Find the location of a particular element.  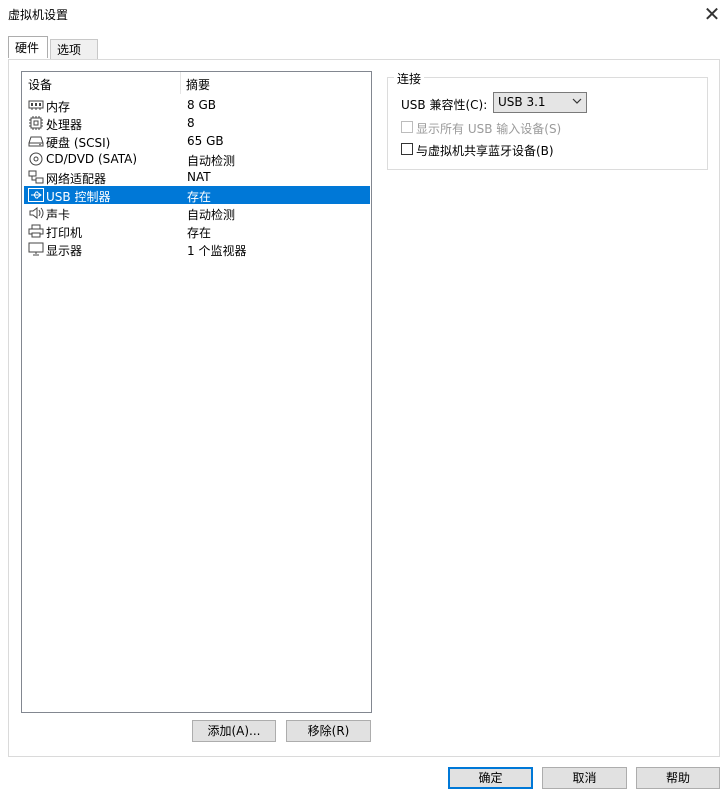

device-row-usb-controller: USB 控制器 存在 is located at coordinates (197, 195).